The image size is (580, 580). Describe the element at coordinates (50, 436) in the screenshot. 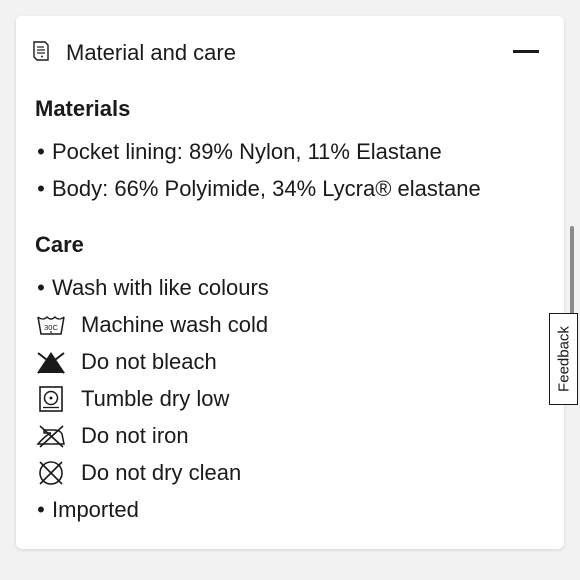

I see `do-not-iron-icon` at that location.